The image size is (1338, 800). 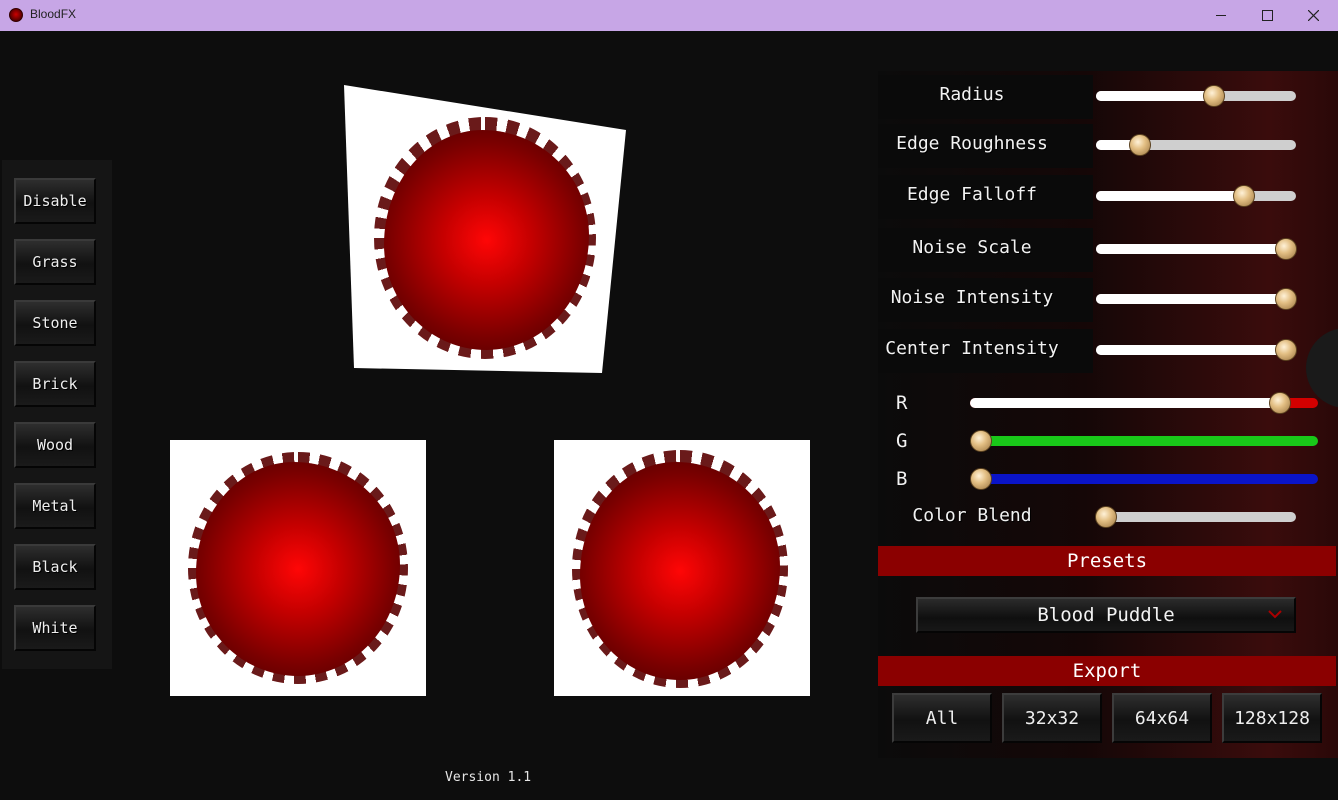 What do you see at coordinates (902, 403) in the screenshot?
I see `r-label: R` at bounding box center [902, 403].